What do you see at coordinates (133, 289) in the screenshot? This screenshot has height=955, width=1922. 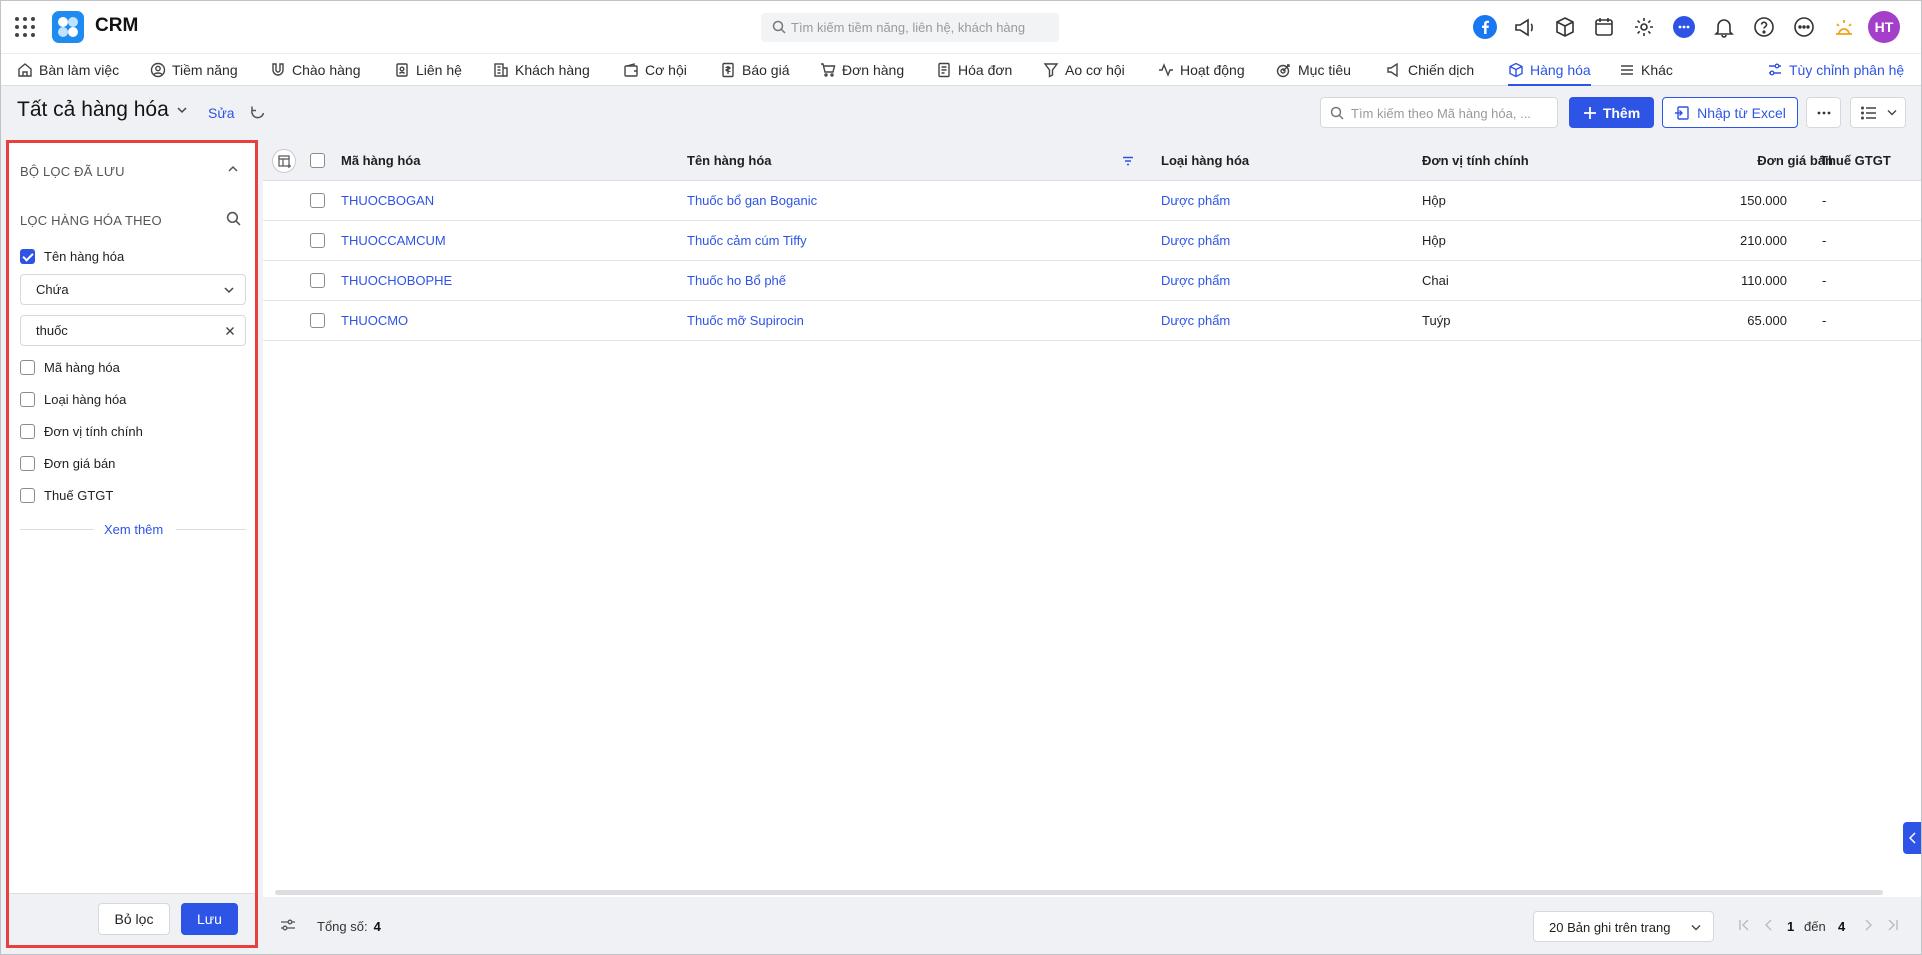 I see `filter-operator-select: Chứa` at bounding box center [133, 289].